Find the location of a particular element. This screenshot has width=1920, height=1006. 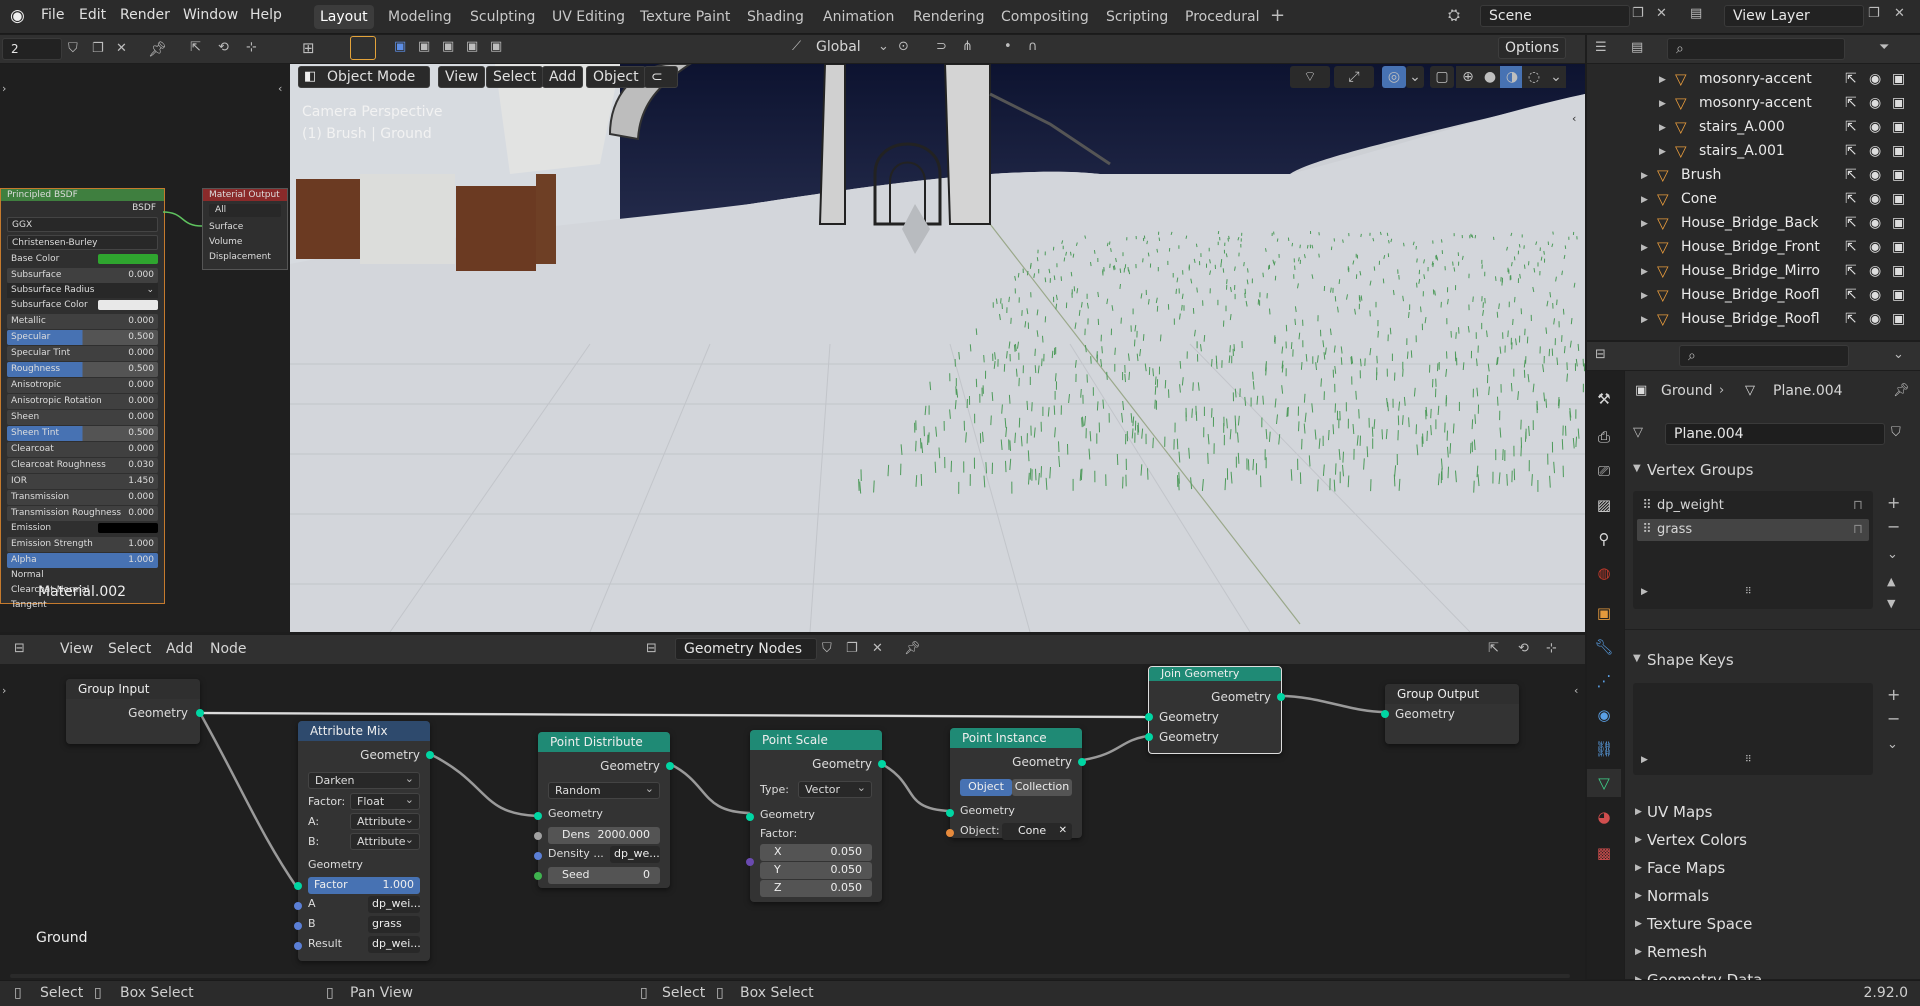

node-select-menu: Select is located at coordinates (129, 649).